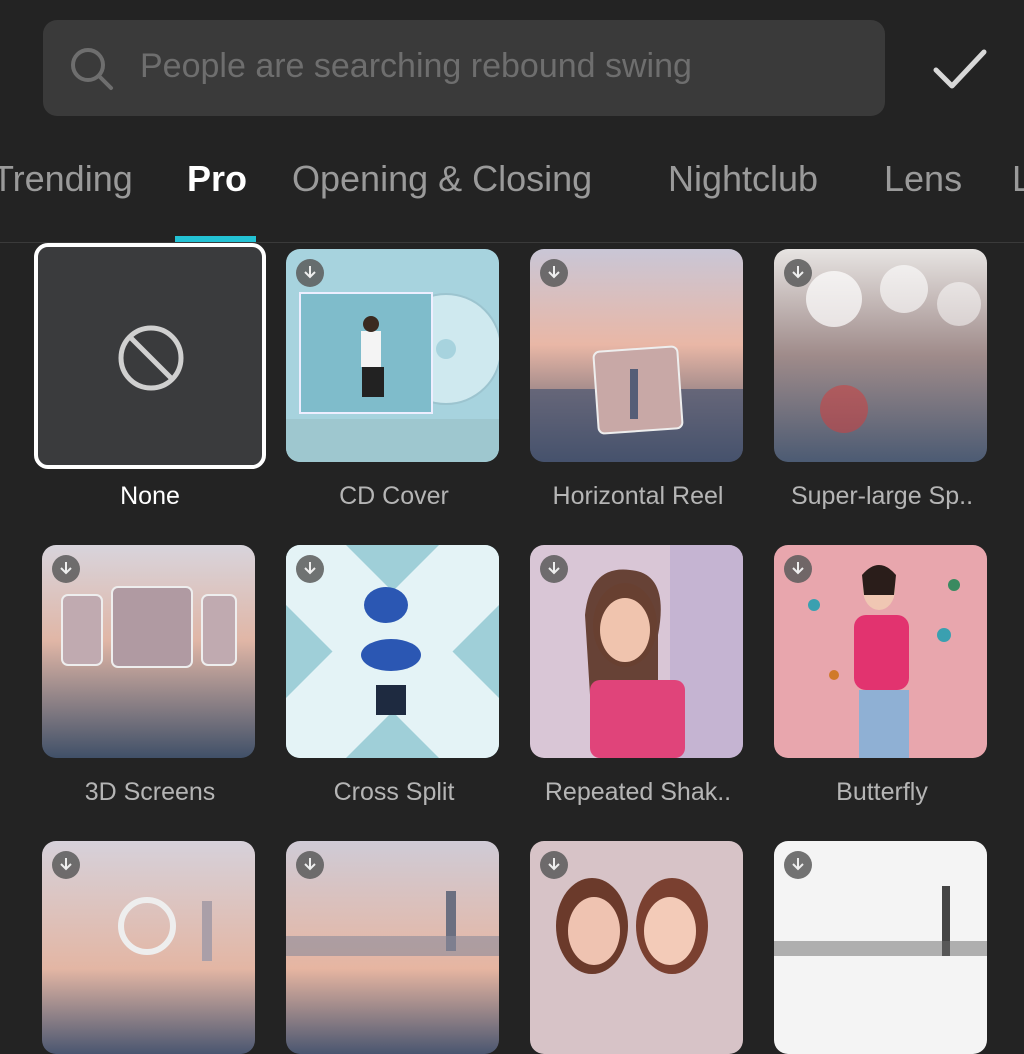 This screenshot has height=1054, width=1024. What do you see at coordinates (923, 179) in the screenshot?
I see `tab-lens: Lens` at bounding box center [923, 179].